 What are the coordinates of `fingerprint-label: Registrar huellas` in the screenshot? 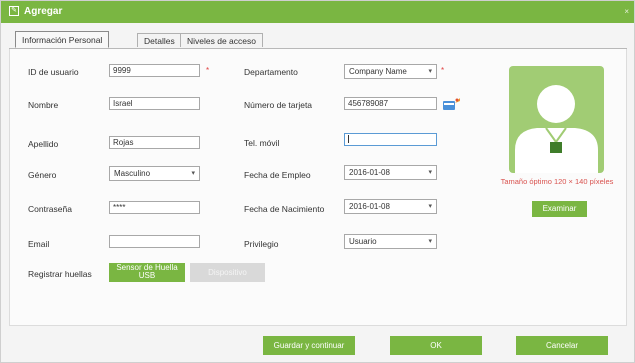 It's located at (60, 274).